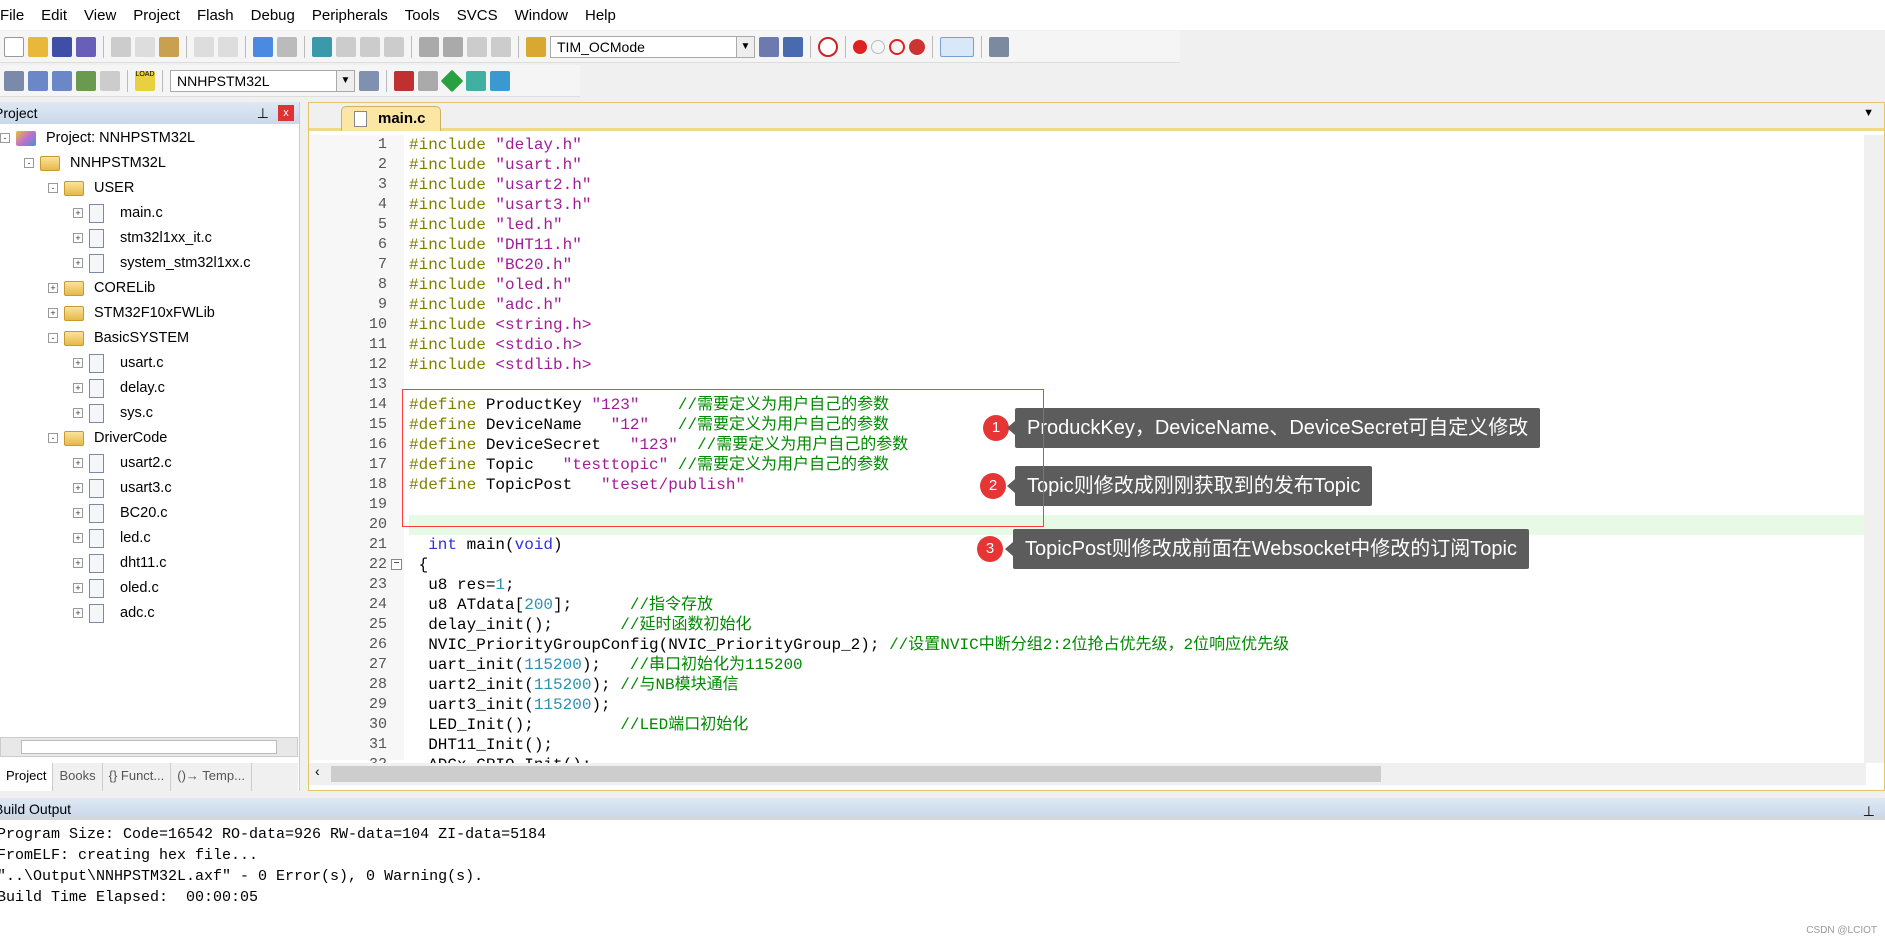  What do you see at coordinates (428, 80) in the screenshot?
I see `select-packs-icon` at bounding box center [428, 80].